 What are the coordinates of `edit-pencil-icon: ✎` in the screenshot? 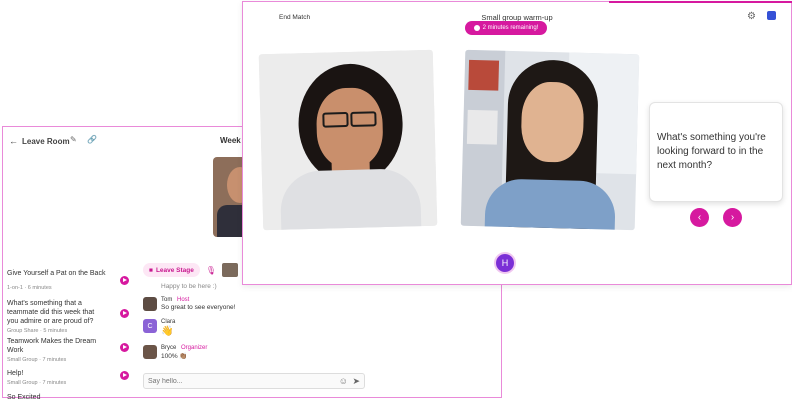 It's located at (73, 139).